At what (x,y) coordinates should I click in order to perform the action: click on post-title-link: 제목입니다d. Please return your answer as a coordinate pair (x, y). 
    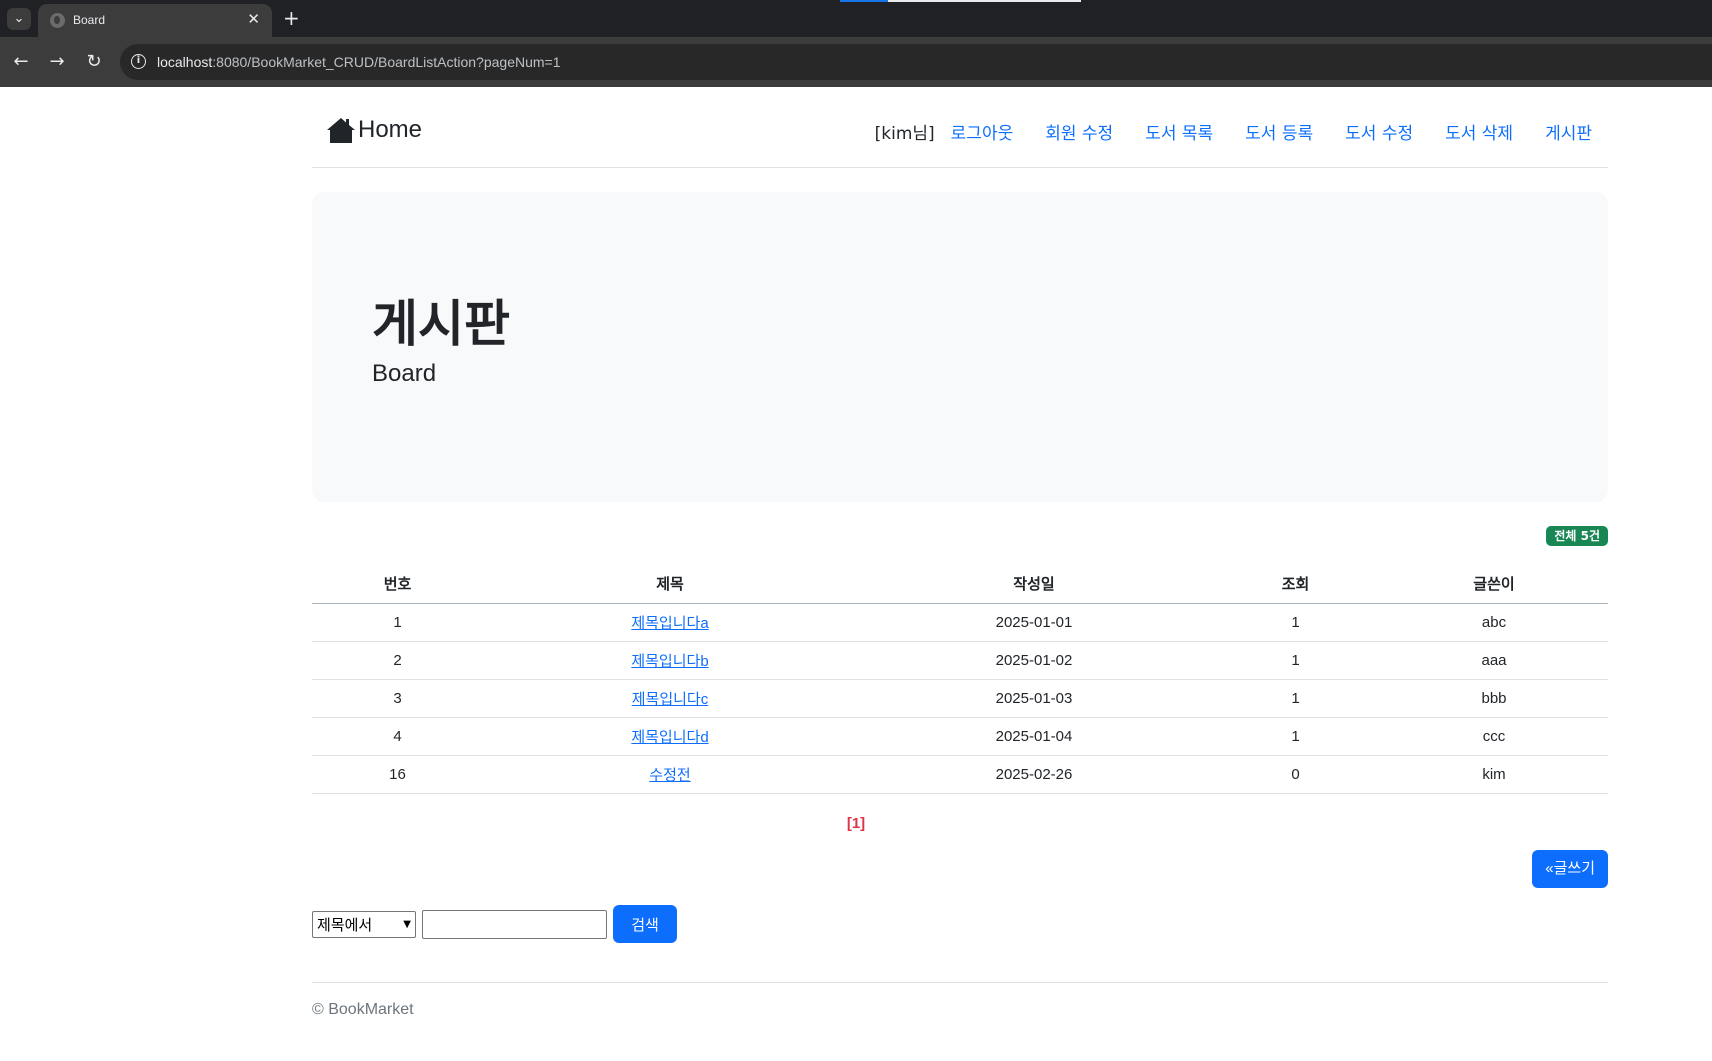
    Looking at the image, I should click on (669, 737).